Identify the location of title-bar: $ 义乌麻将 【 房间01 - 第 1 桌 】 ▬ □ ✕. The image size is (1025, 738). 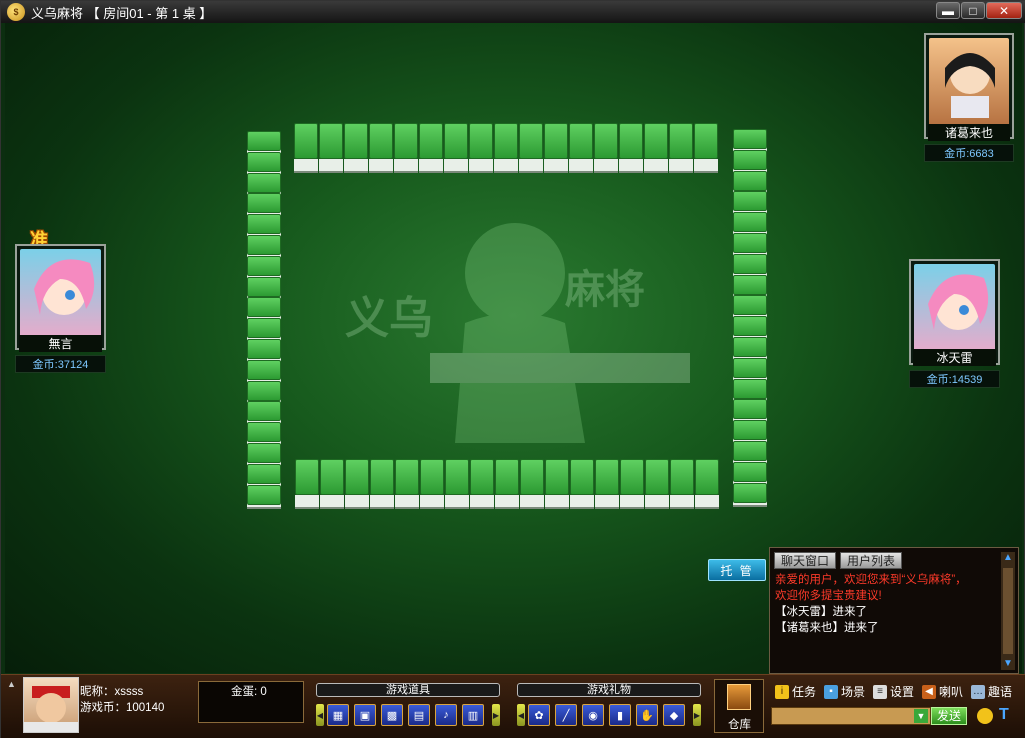
(513, 12).